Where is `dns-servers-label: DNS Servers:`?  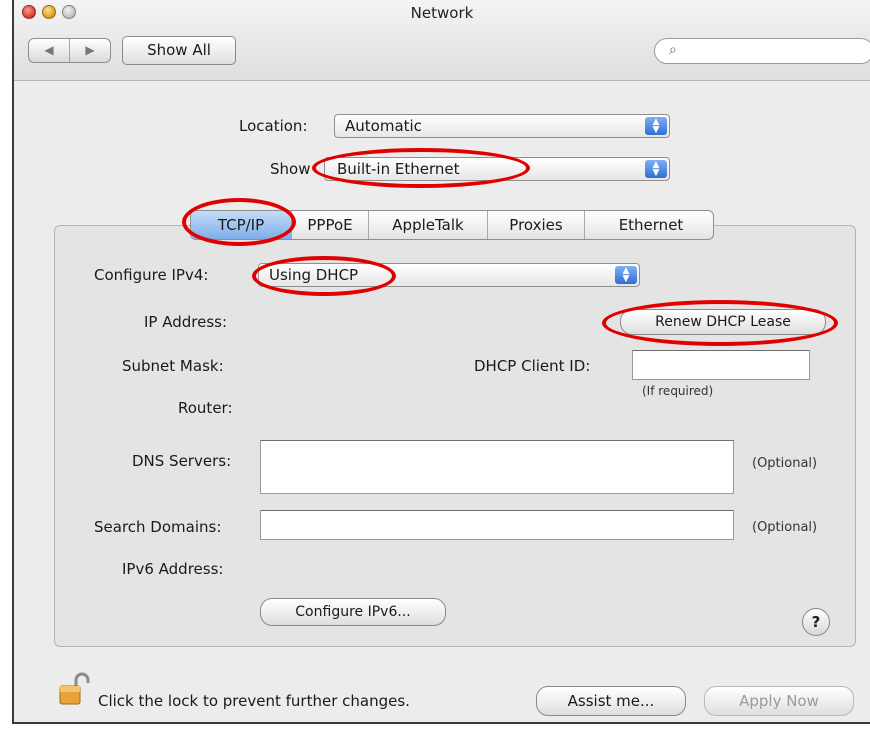
dns-servers-label: DNS Servers: is located at coordinates (182, 461).